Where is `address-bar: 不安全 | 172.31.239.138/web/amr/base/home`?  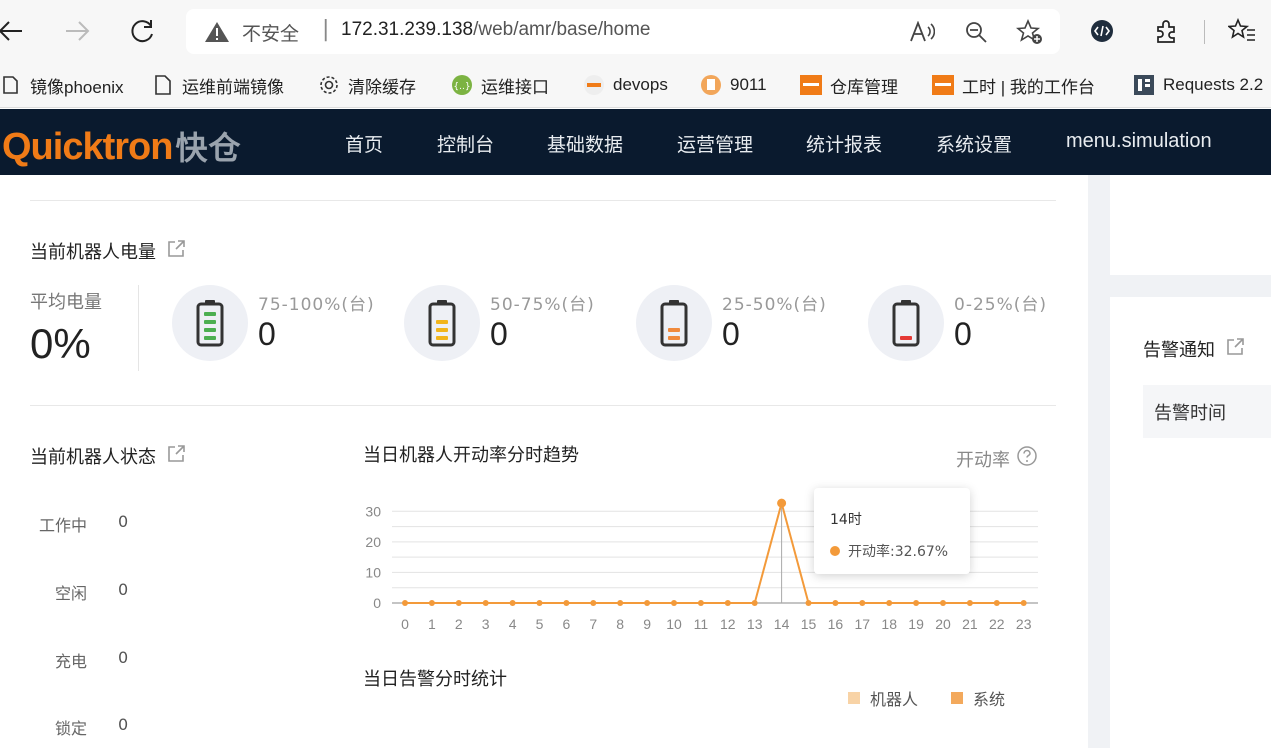 address-bar: 不安全 | 172.31.239.138/web/amr/base/home is located at coordinates (623, 31).